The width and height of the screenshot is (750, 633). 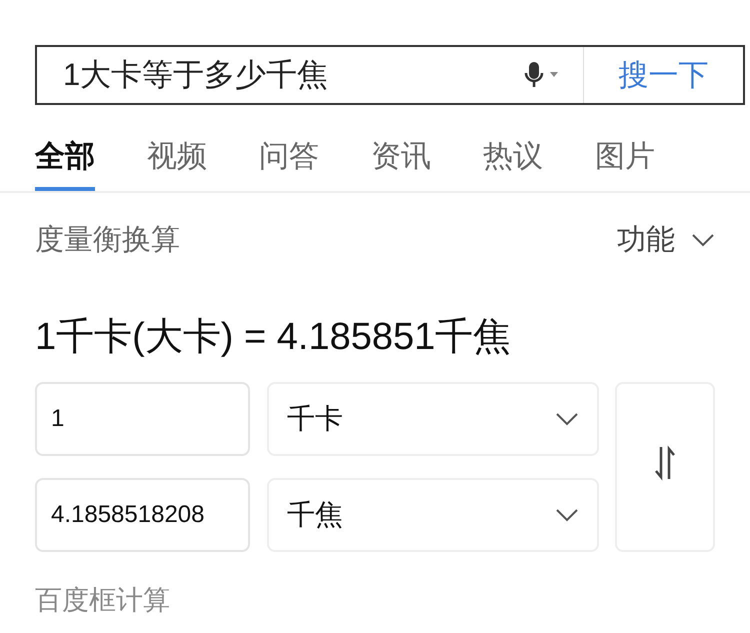 I want to click on value-field: 1, so click(x=142, y=419).